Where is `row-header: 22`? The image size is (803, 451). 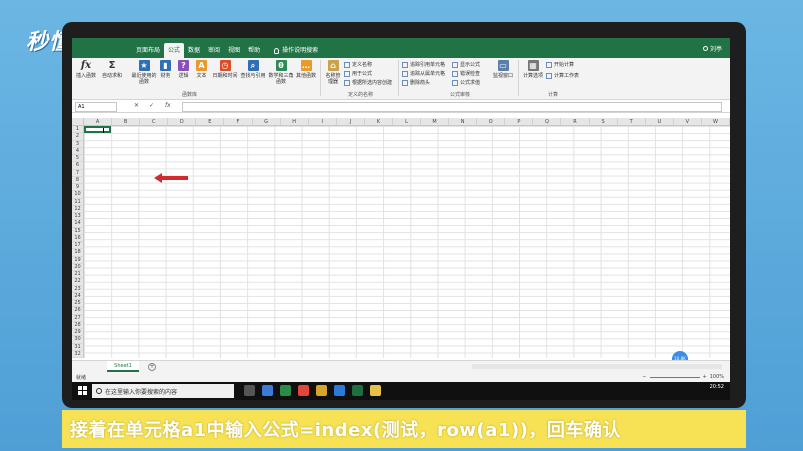
row-header: 22 is located at coordinates (78, 282).